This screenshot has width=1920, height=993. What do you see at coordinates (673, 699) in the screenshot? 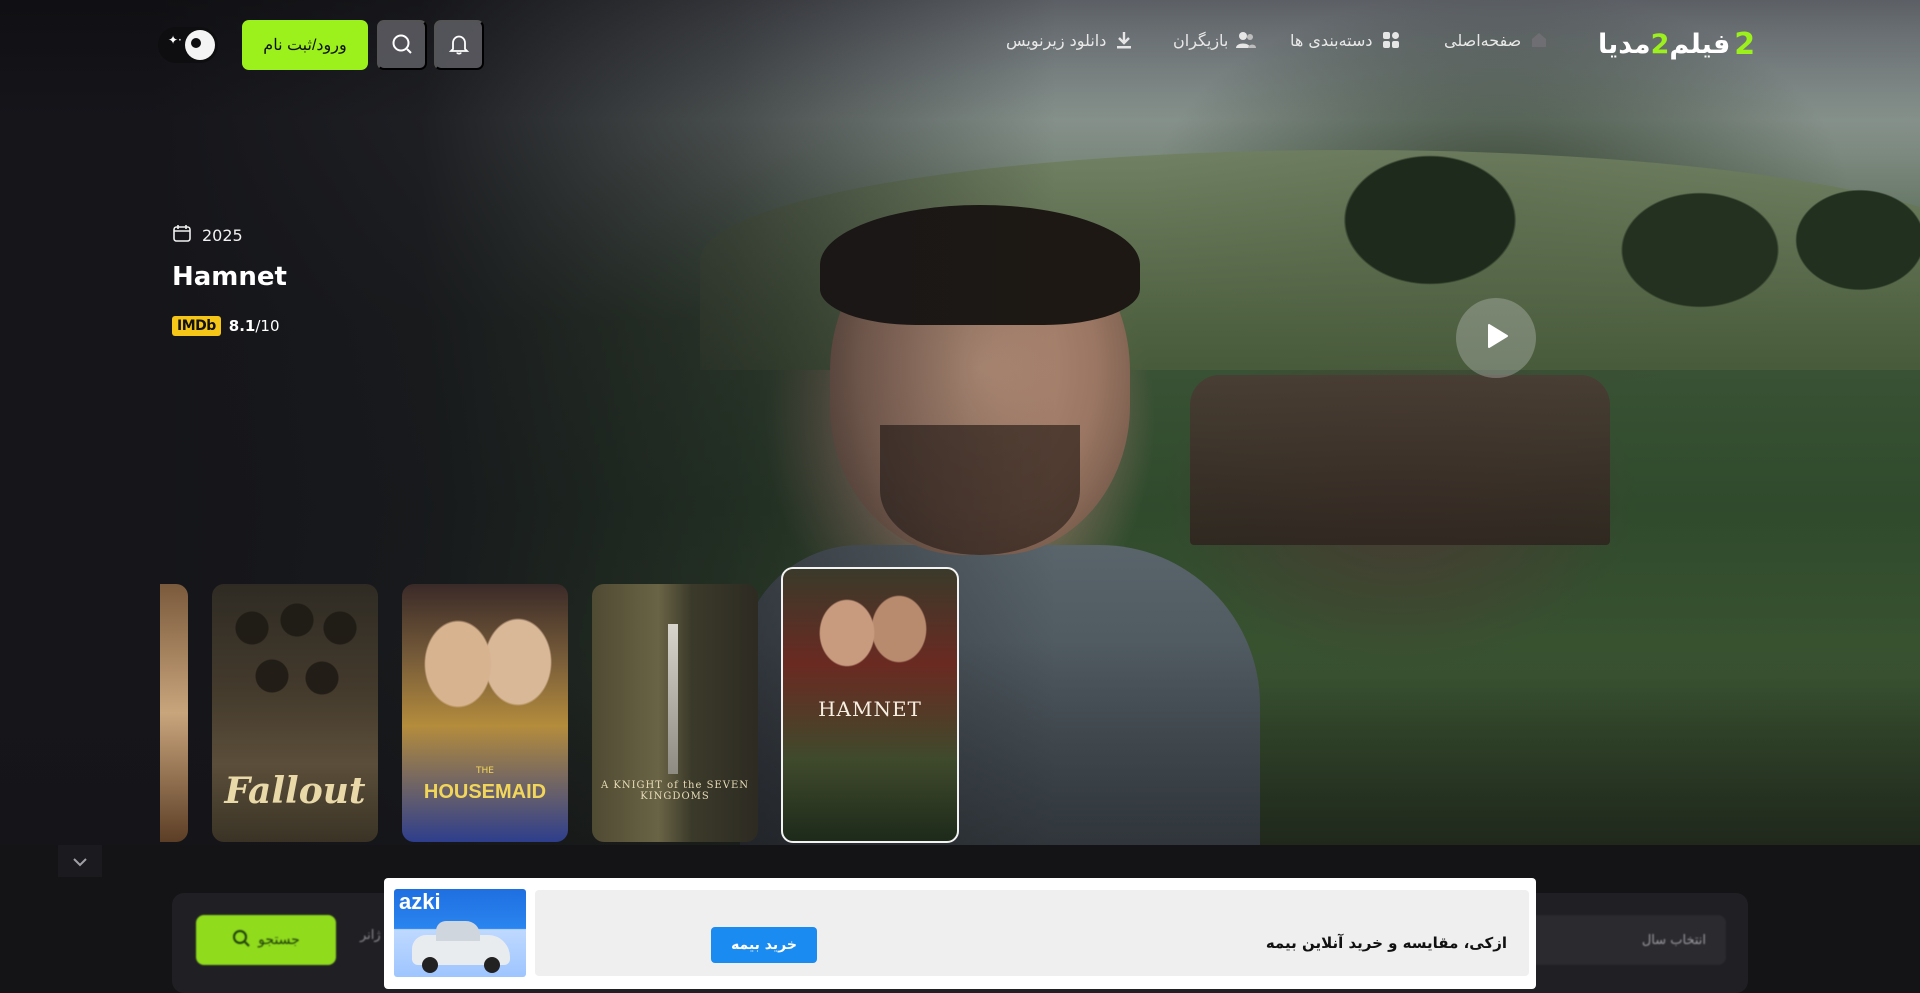
I see `poster-sword` at bounding box center [673, 699].